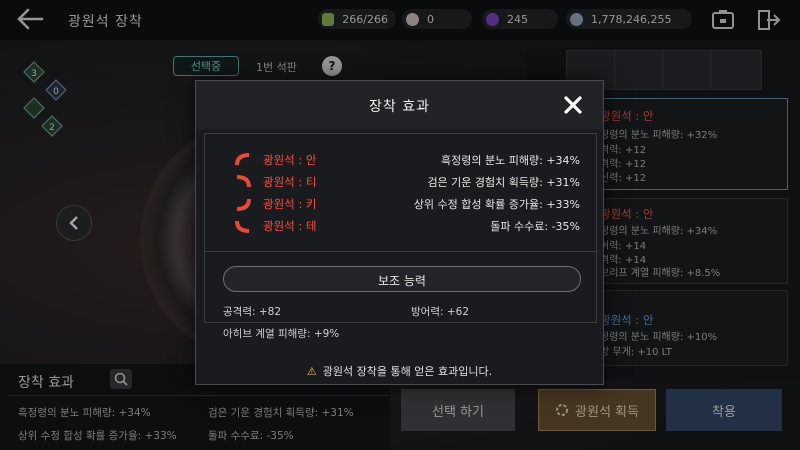 Image resolution: width=800 pixels, height=450 pixels. I want to click on notice-text: 광원석 장착을 통해 얻은 효과입니다., so click(407, 371).